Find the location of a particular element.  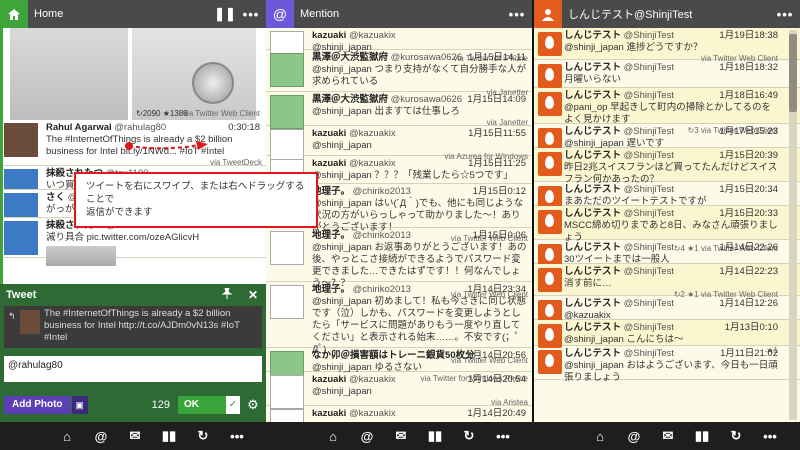

tweet-time: 1月14日20:54 is located at coordinates (496, 379).